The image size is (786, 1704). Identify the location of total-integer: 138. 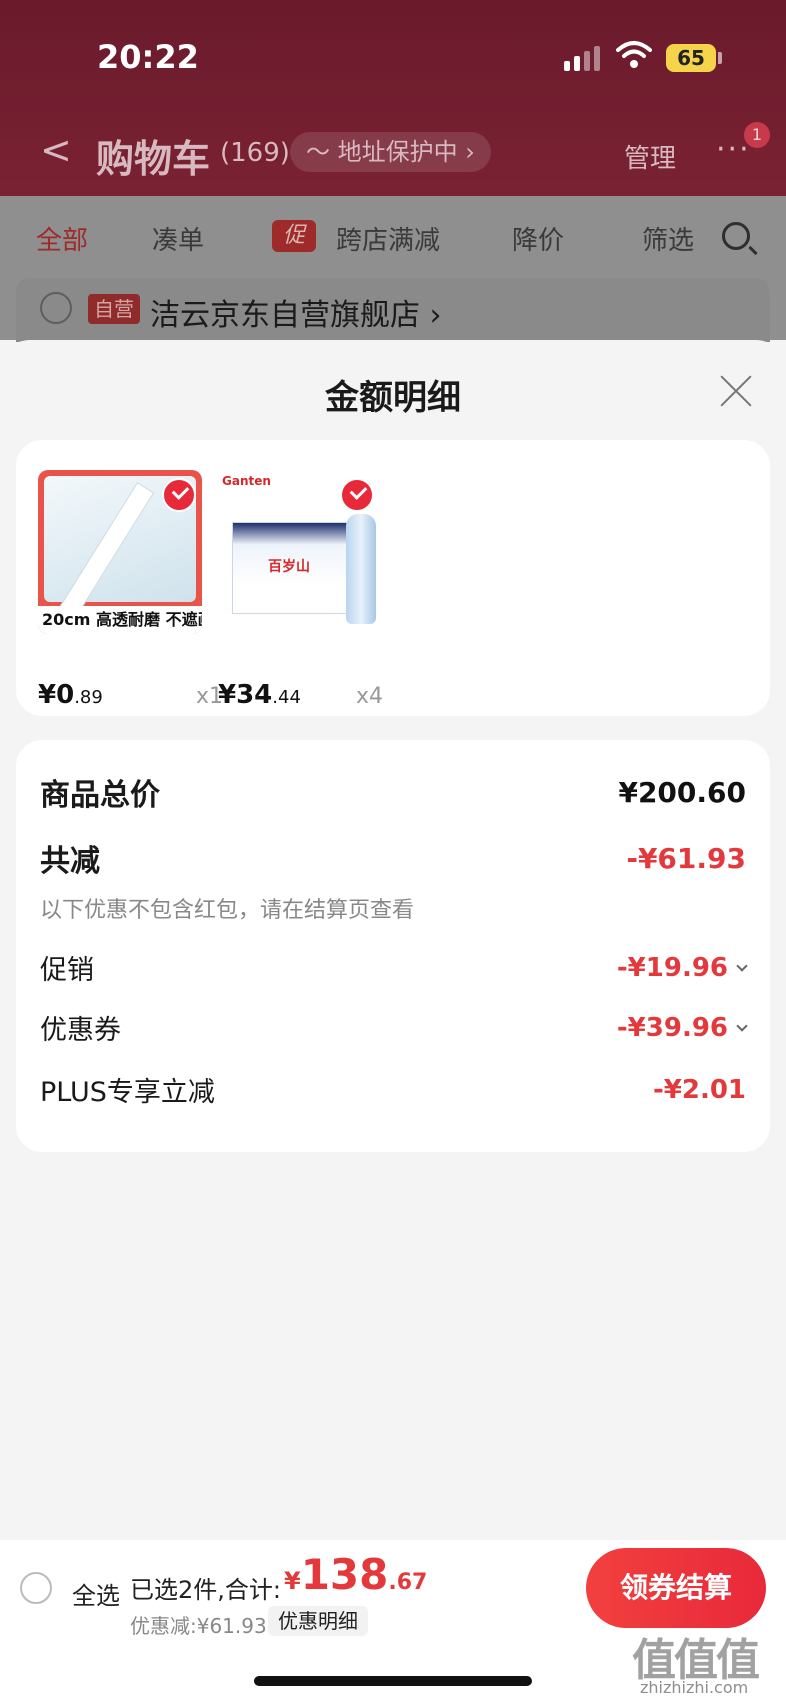
(344, 1574).